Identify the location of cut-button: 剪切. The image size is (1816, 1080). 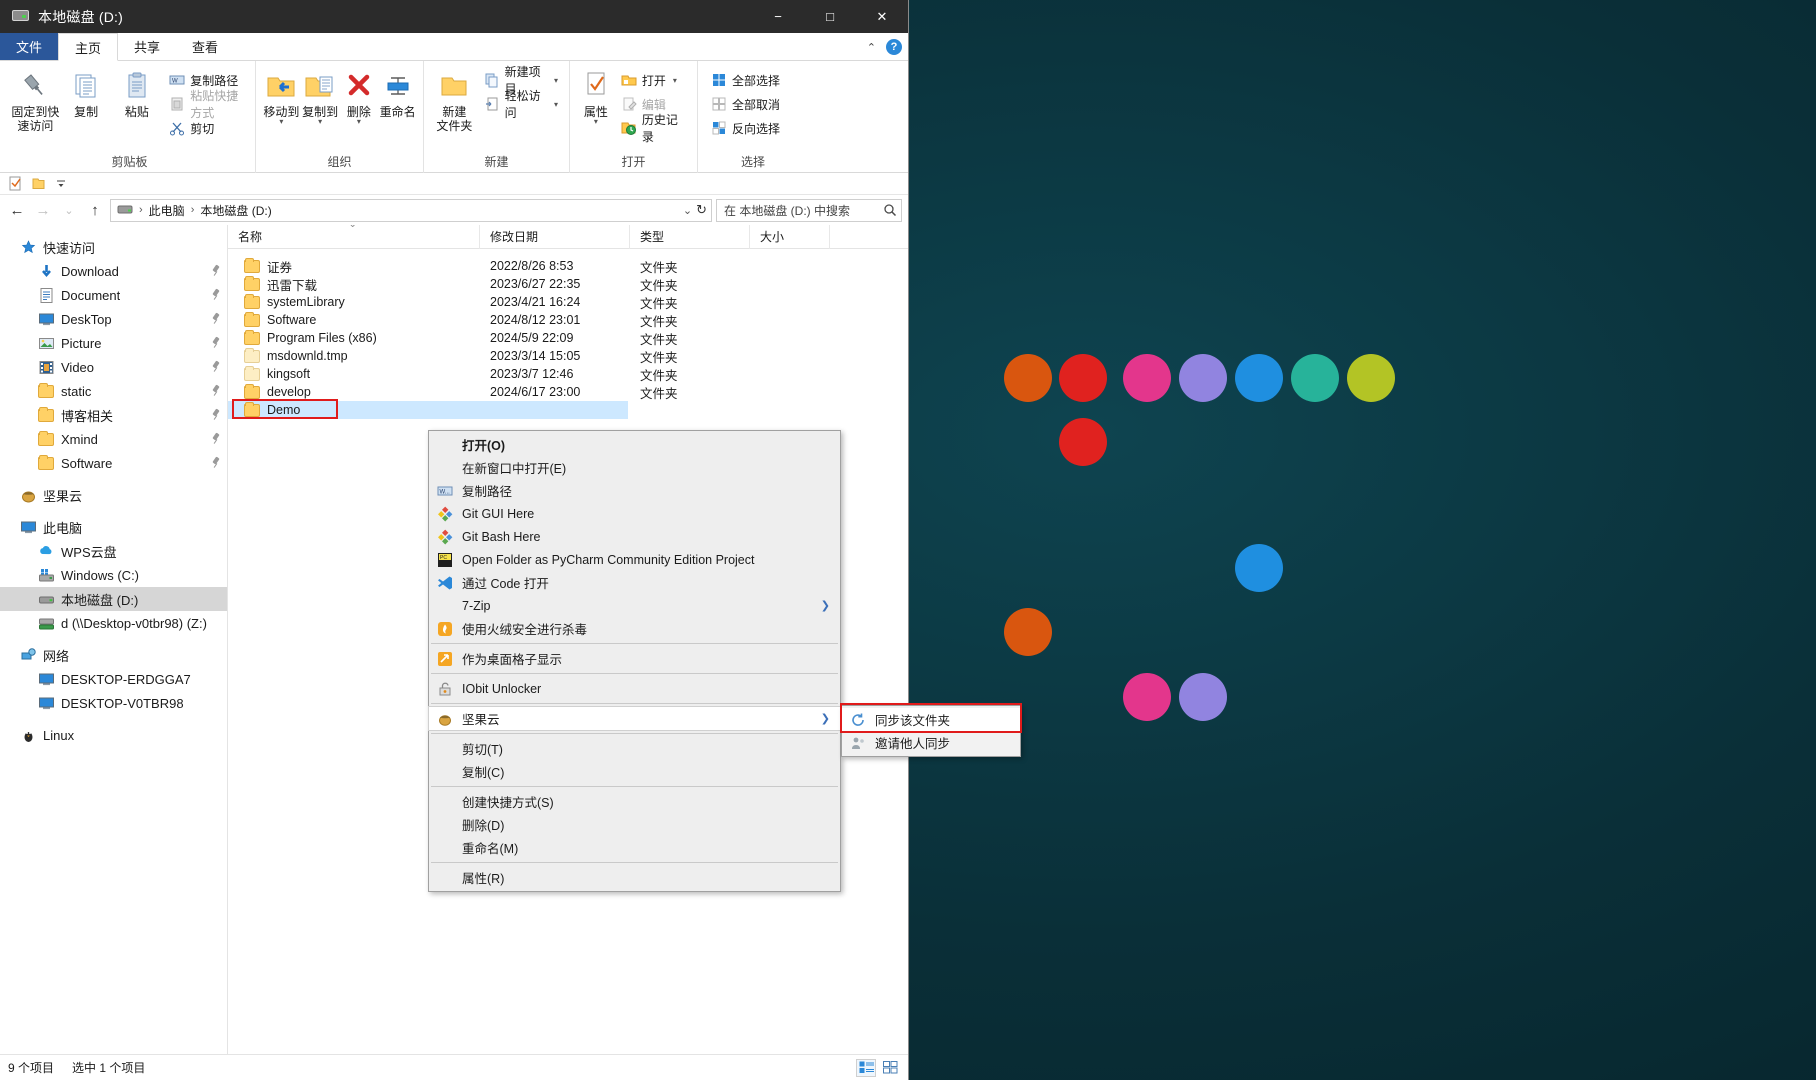
(207, 128).